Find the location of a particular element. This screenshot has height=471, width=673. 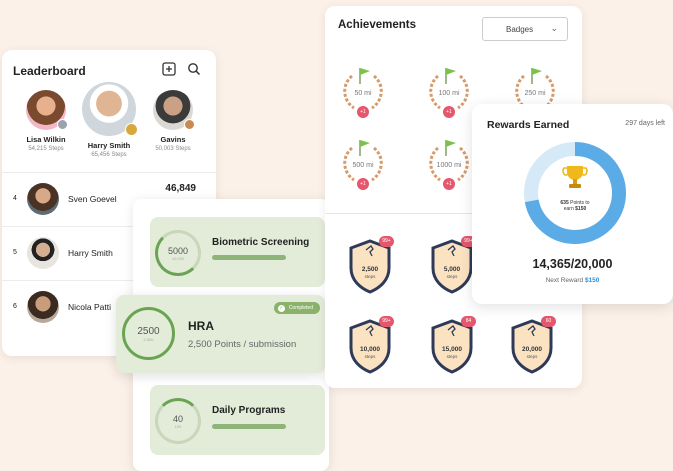

ring-value: 2500 is located at coordinates (148, 331).